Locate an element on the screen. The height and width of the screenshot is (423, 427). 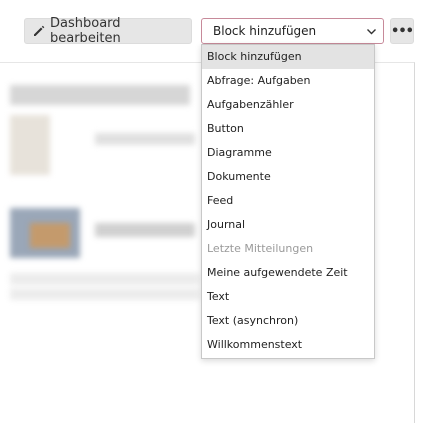
menu-item: Meine aufgewendete Zeit is located at coordinates (288, 273).